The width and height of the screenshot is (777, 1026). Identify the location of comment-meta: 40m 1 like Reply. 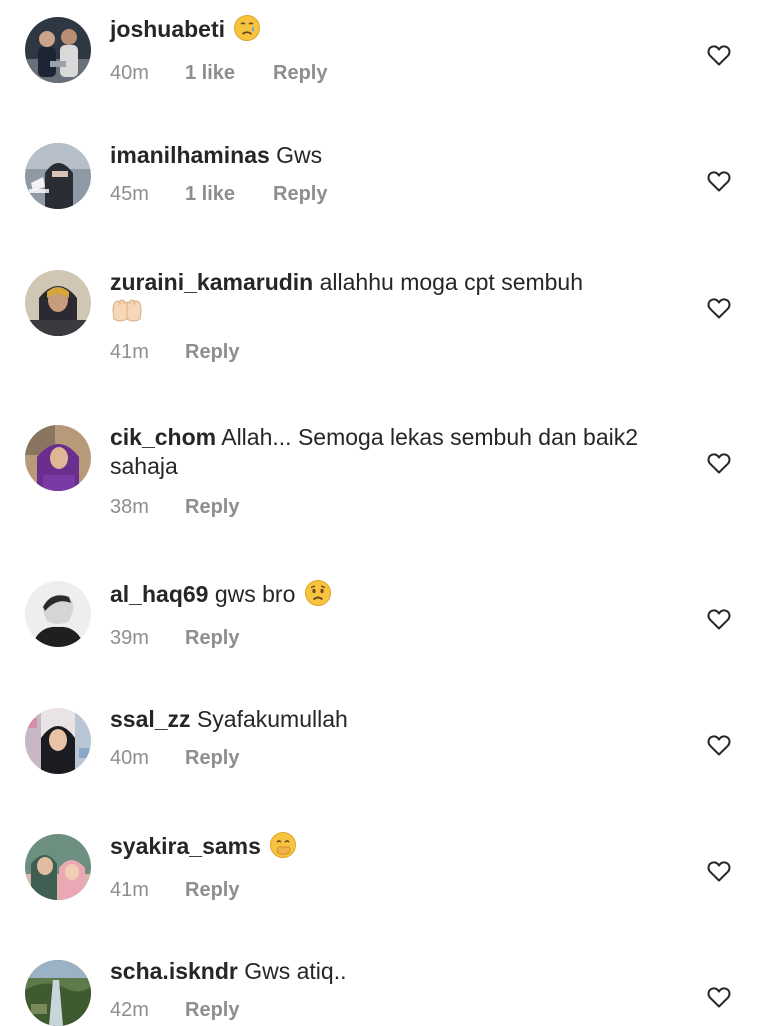
(390, 73).